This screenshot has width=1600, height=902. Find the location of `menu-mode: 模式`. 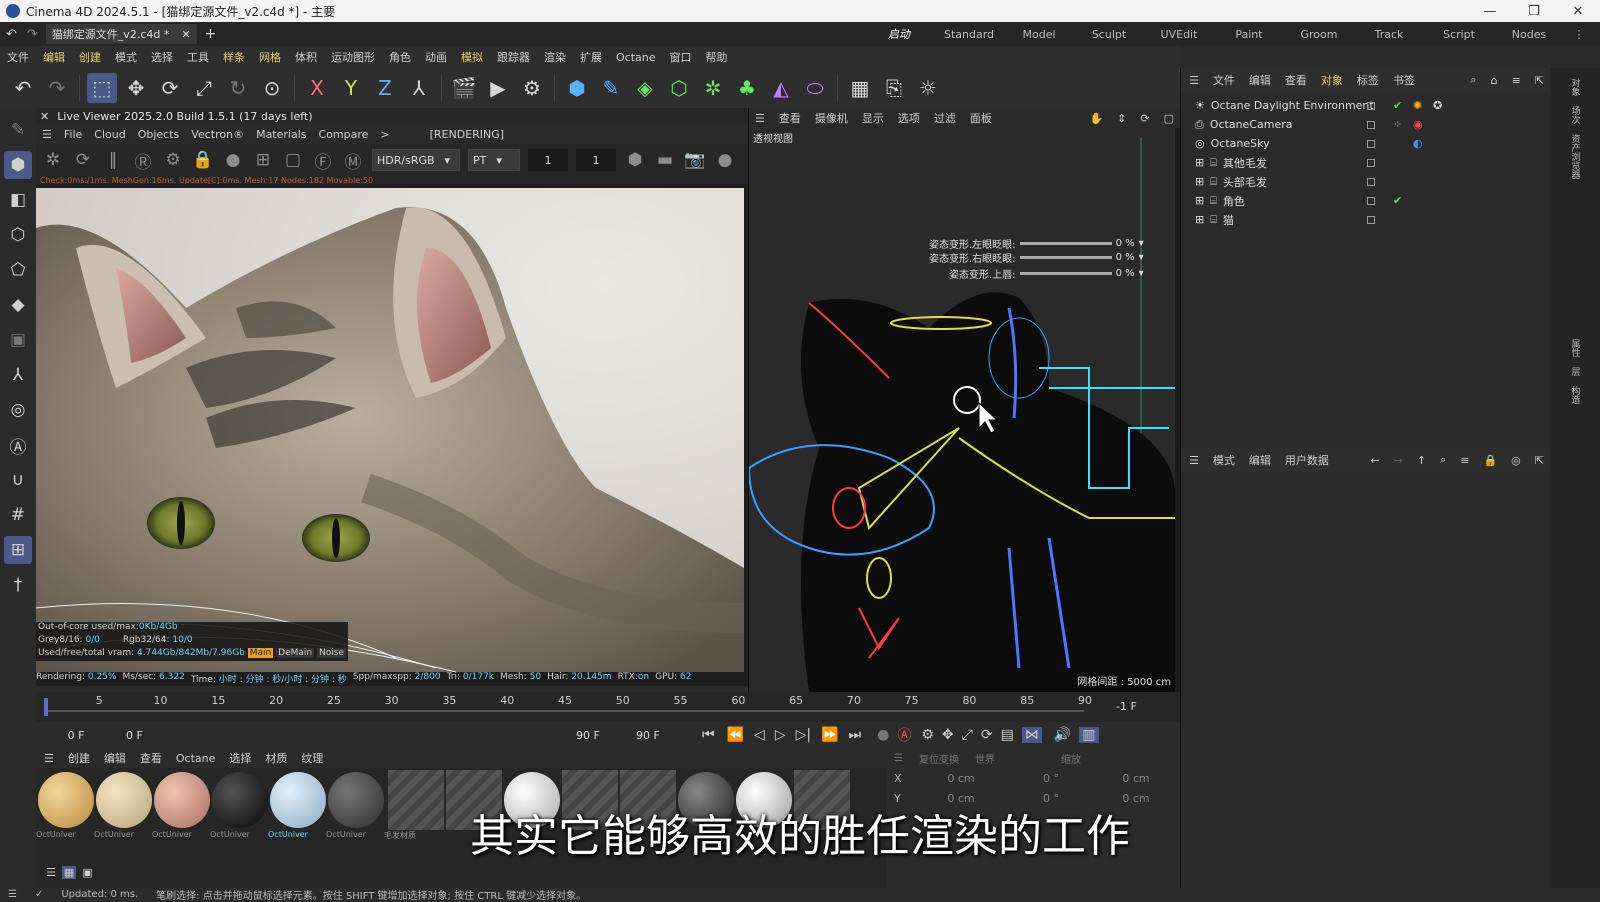

menu-mode: 模式 is located at coordinates (126, 57).